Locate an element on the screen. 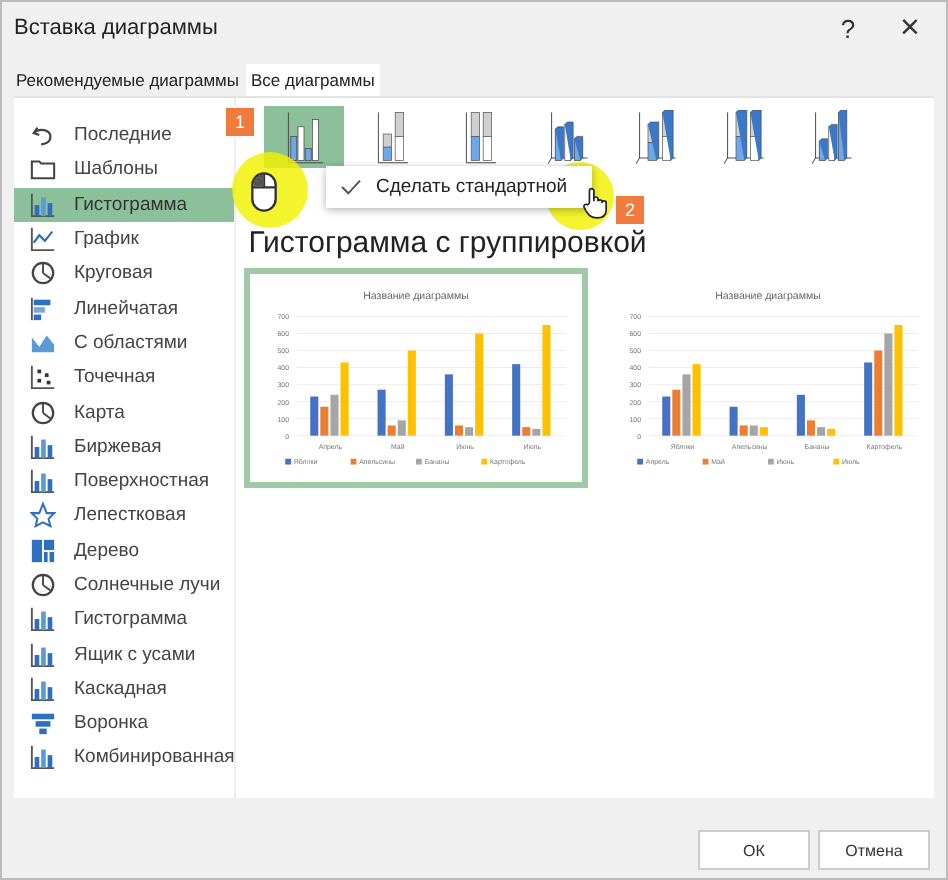 The image size is (948, 880). chart-type-item: Биржевая is located at coordinates (124, 446).